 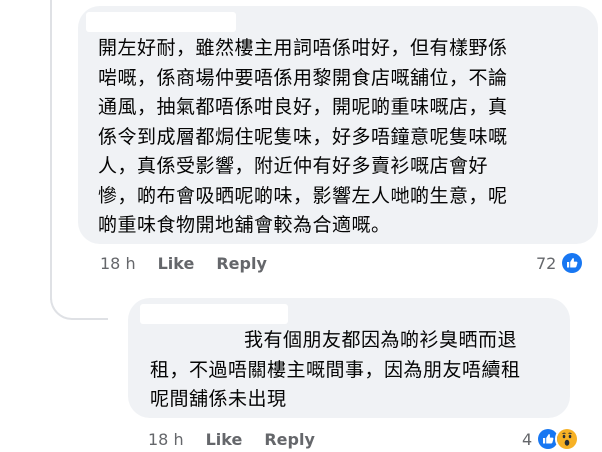 I want to click on comment-actions: 18 h Like Reply, so click(x=194, y=263).